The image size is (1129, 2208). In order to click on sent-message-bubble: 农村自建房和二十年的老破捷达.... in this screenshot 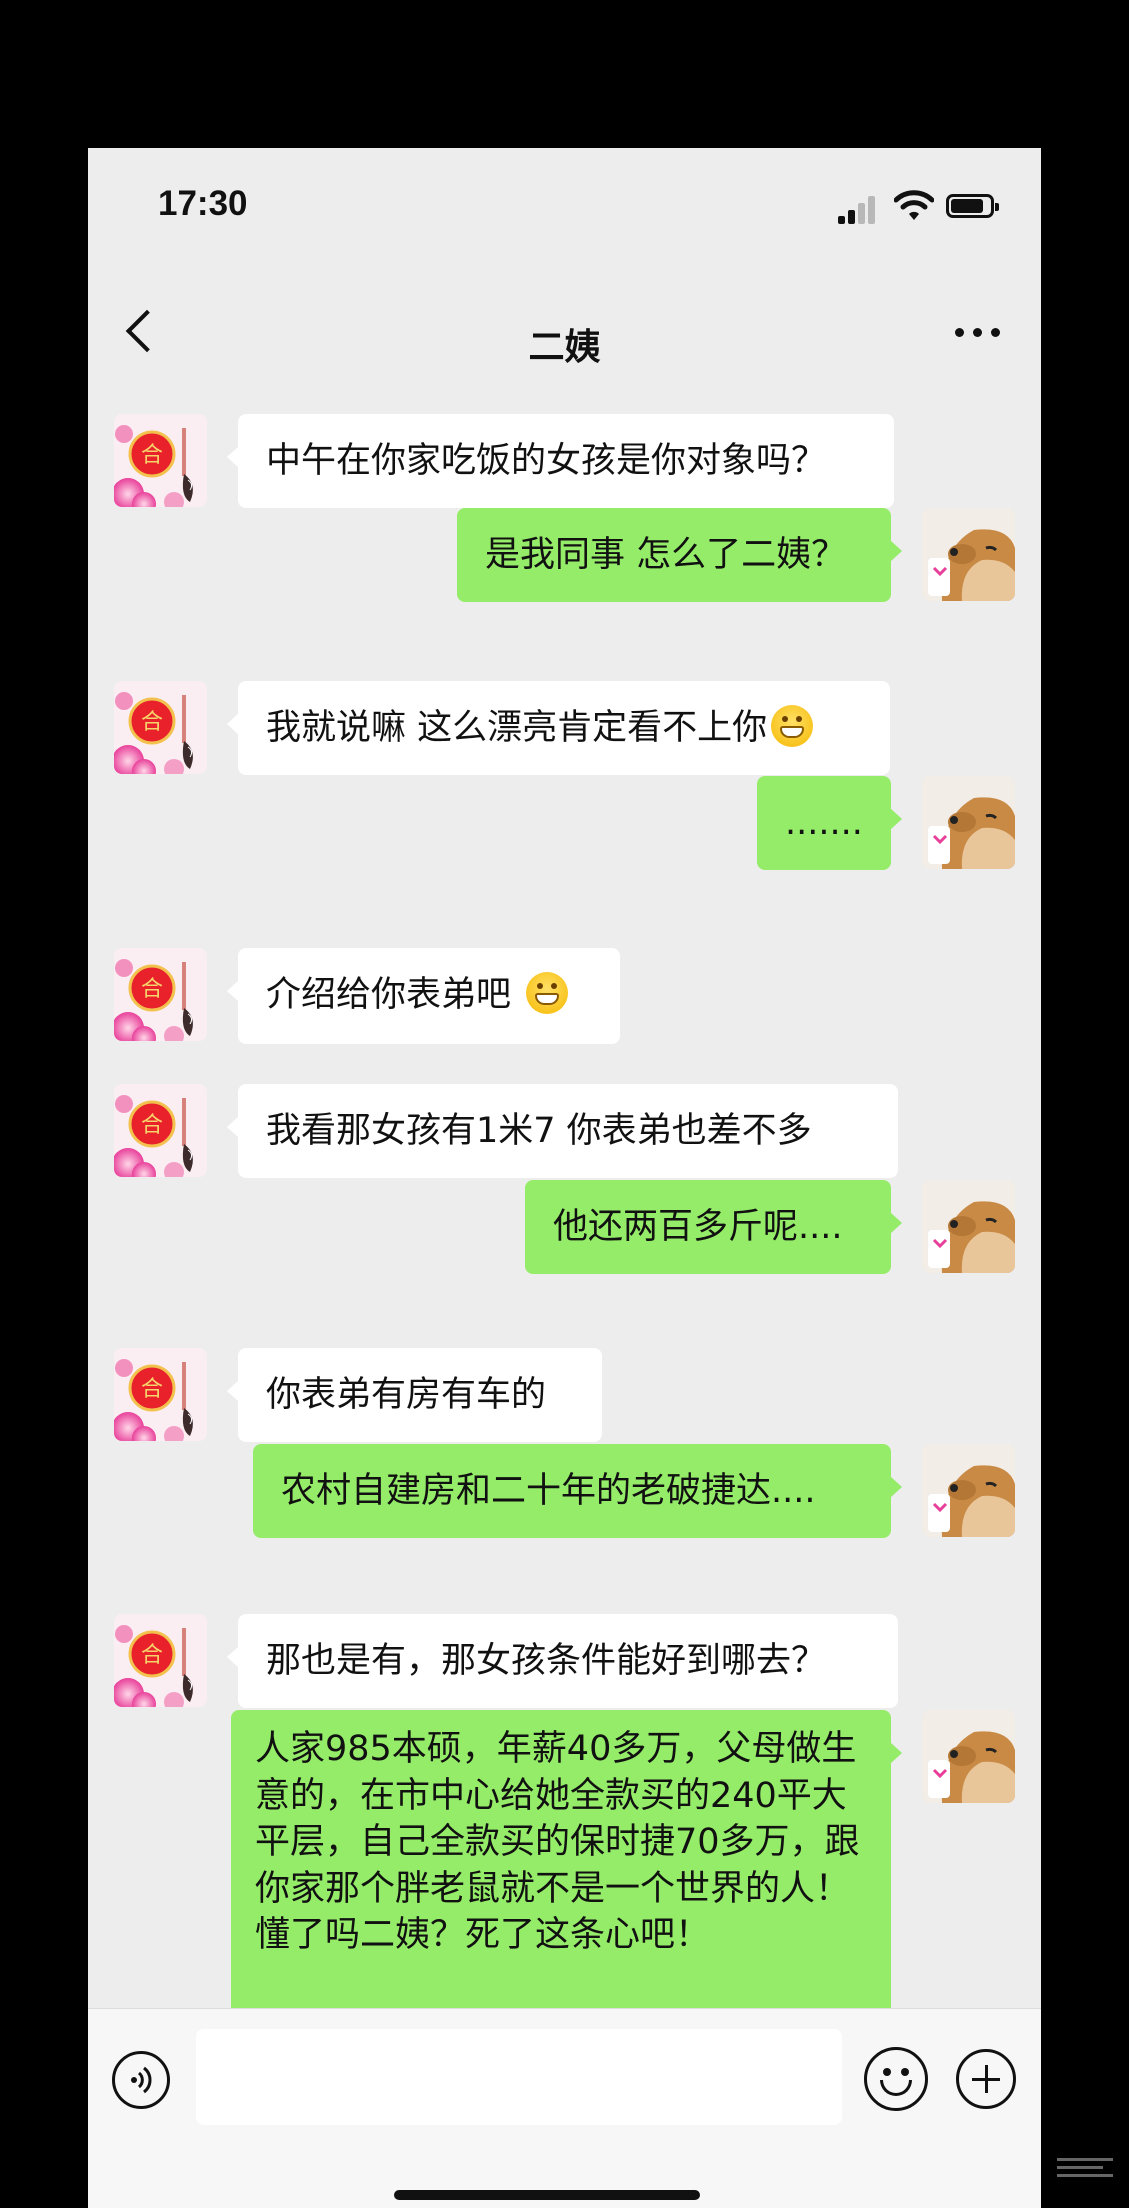, I will do `click(577, 1491)`.